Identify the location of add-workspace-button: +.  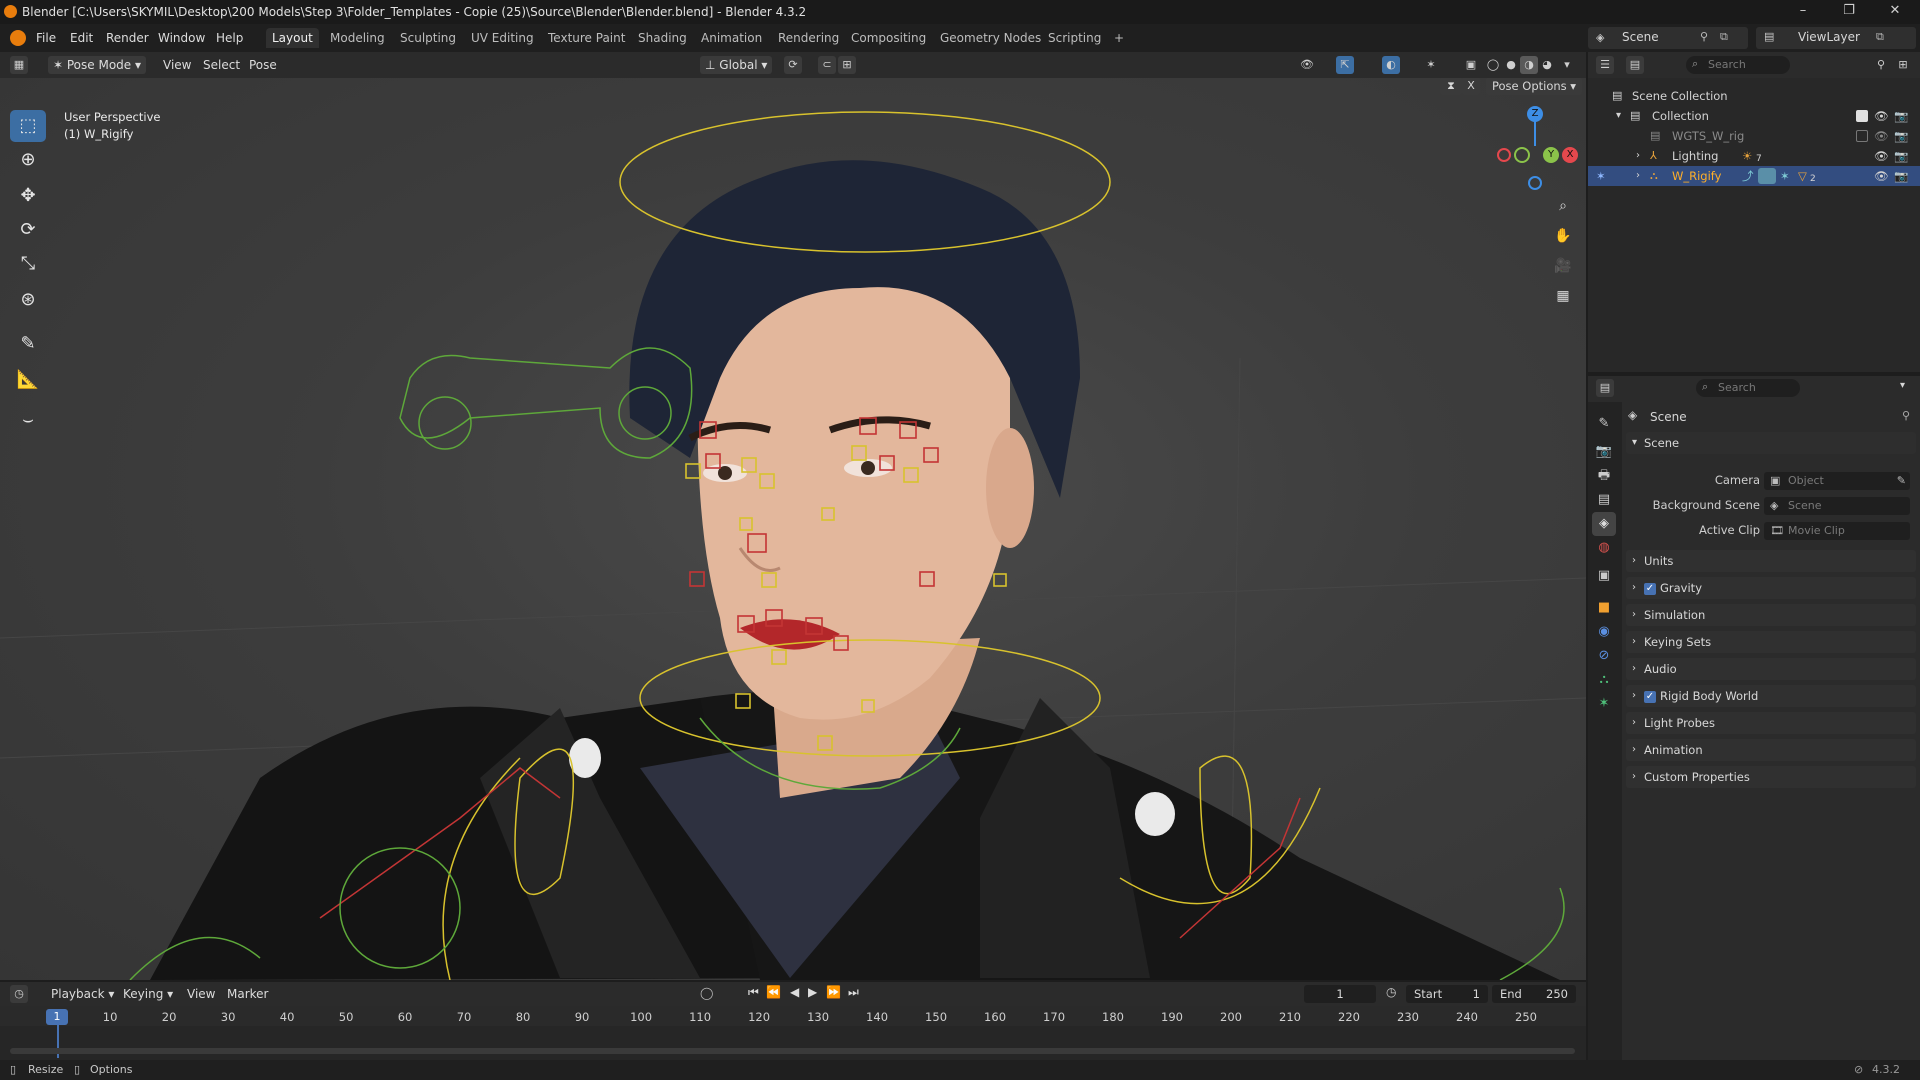
(1119, 38).